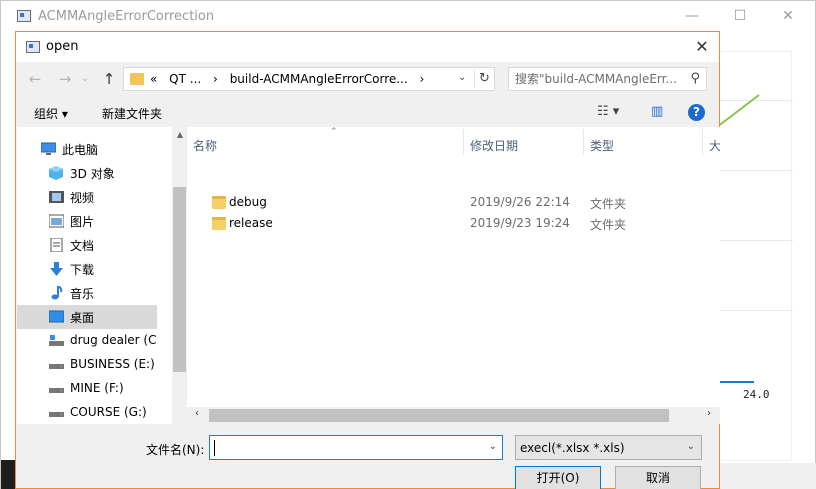  Describe the element at coordinates (82, 198) in the screenshot. I see `nav-item-label: 视频` at that location.